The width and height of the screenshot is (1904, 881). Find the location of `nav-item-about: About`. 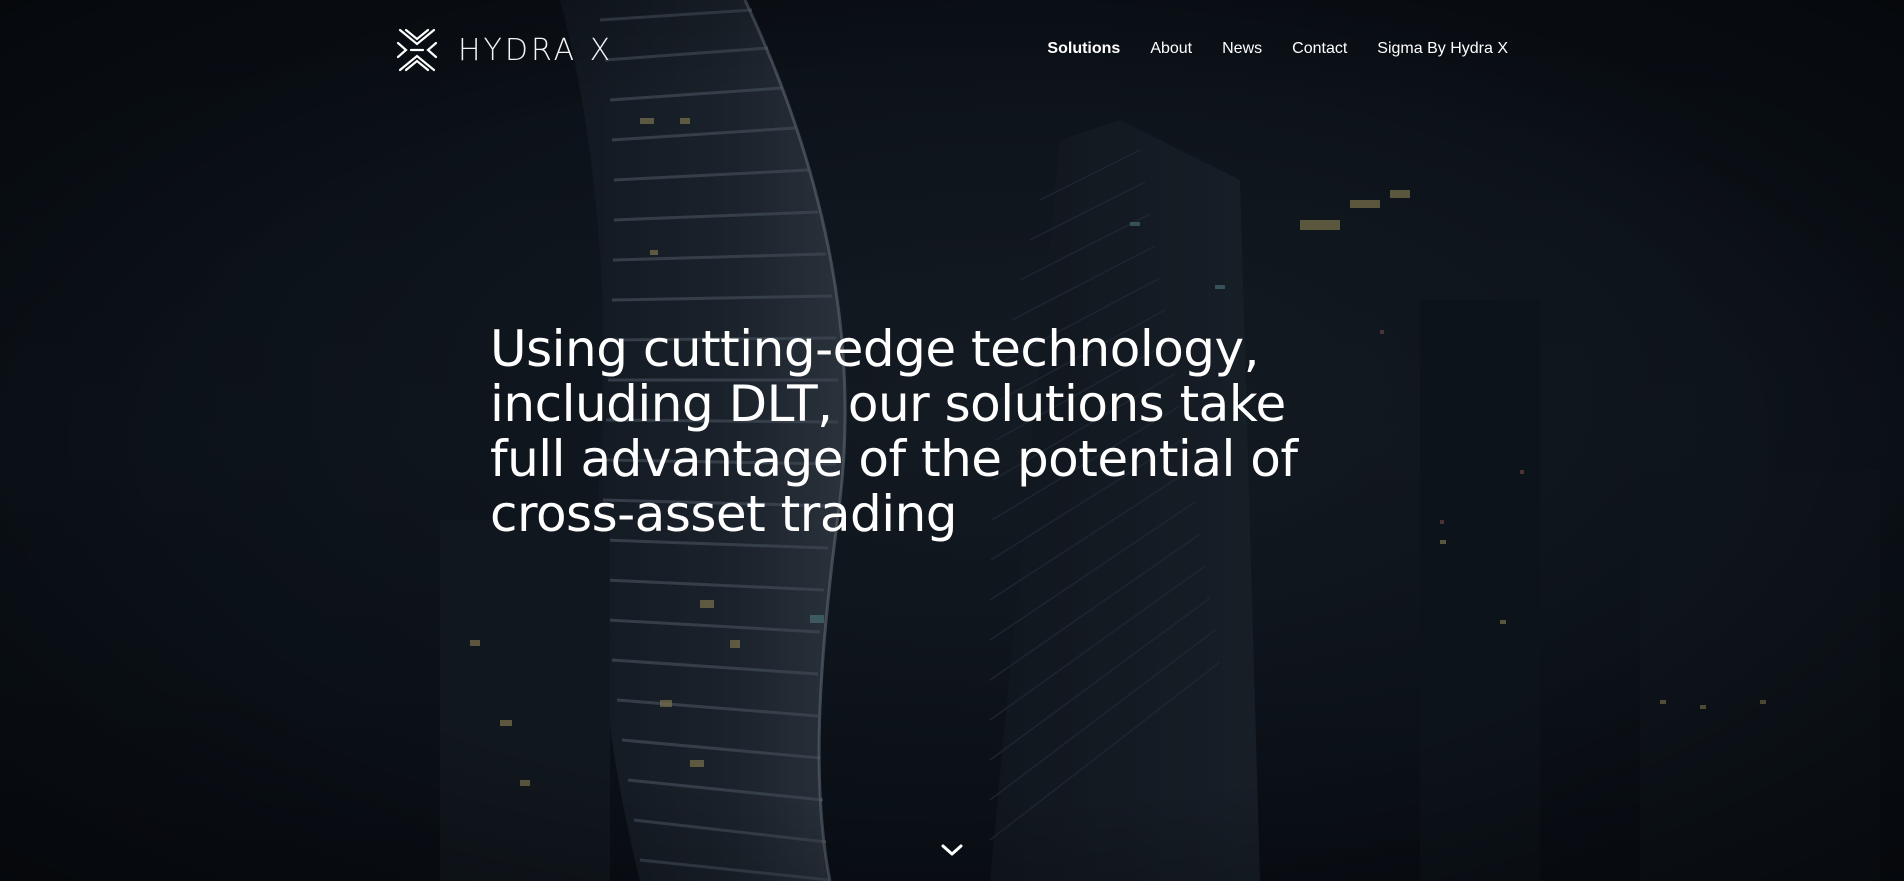

nav-item-about: About is located at coordinates (1171, 49).